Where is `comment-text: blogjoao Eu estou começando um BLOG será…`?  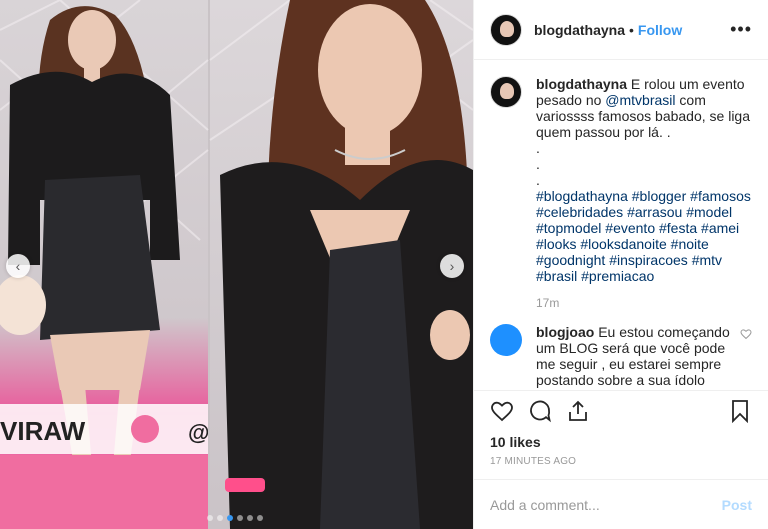
comment-text: blogjoao Eu estou começando um BLOG será… is located at coordinates (636, 356).